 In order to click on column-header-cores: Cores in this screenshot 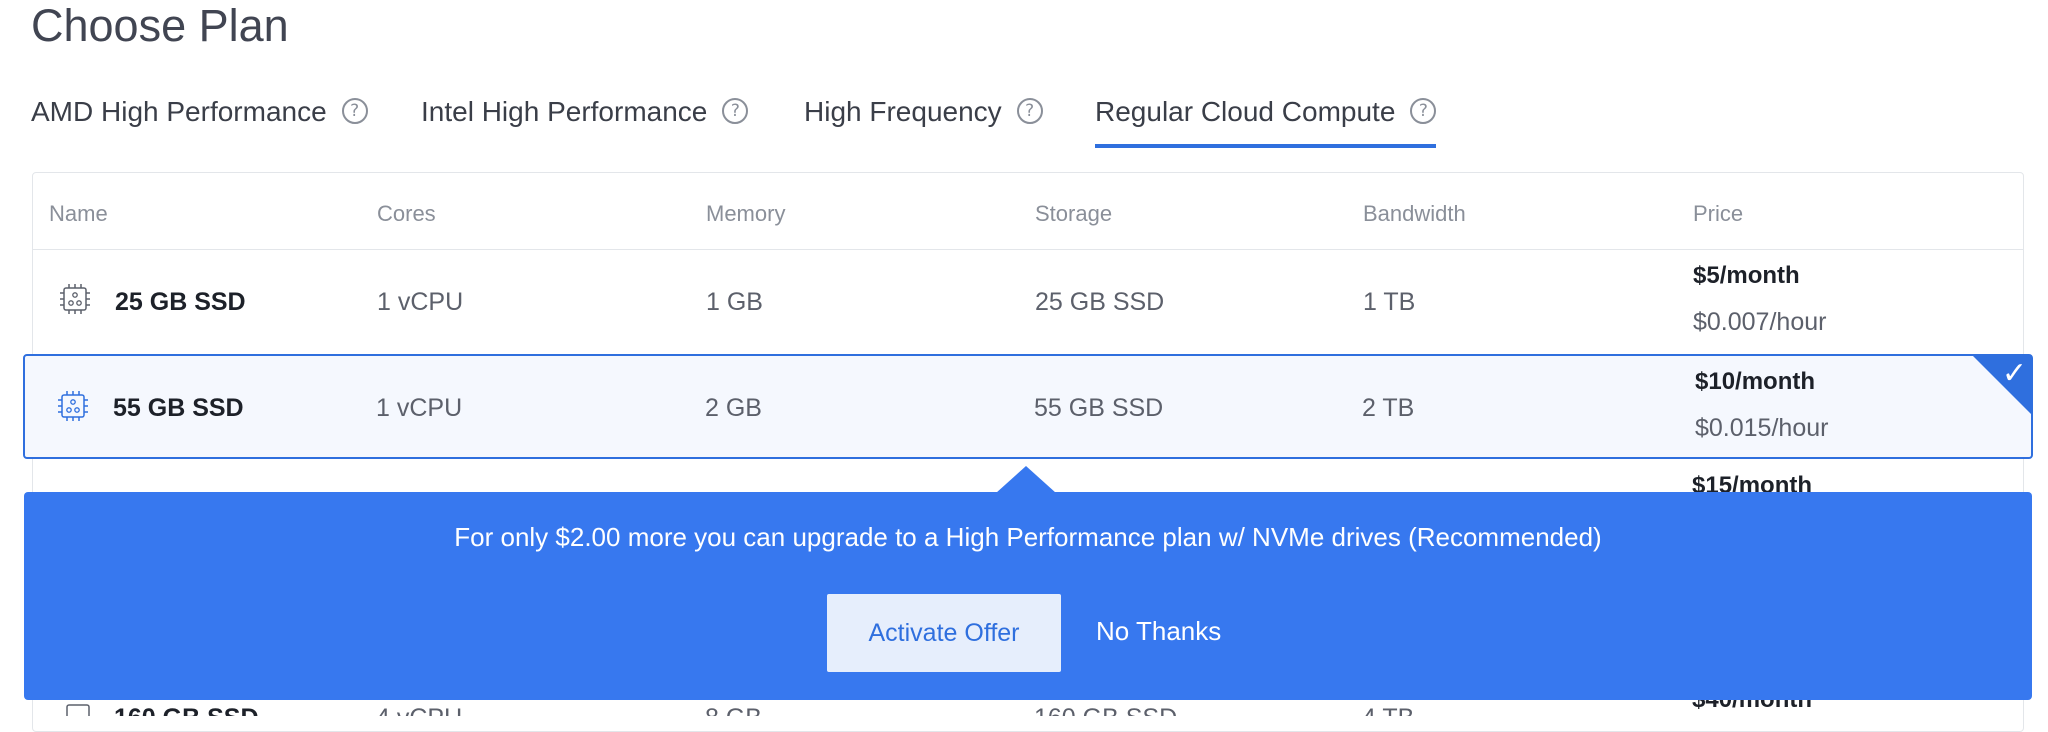, I will do `click(406, 213)`.